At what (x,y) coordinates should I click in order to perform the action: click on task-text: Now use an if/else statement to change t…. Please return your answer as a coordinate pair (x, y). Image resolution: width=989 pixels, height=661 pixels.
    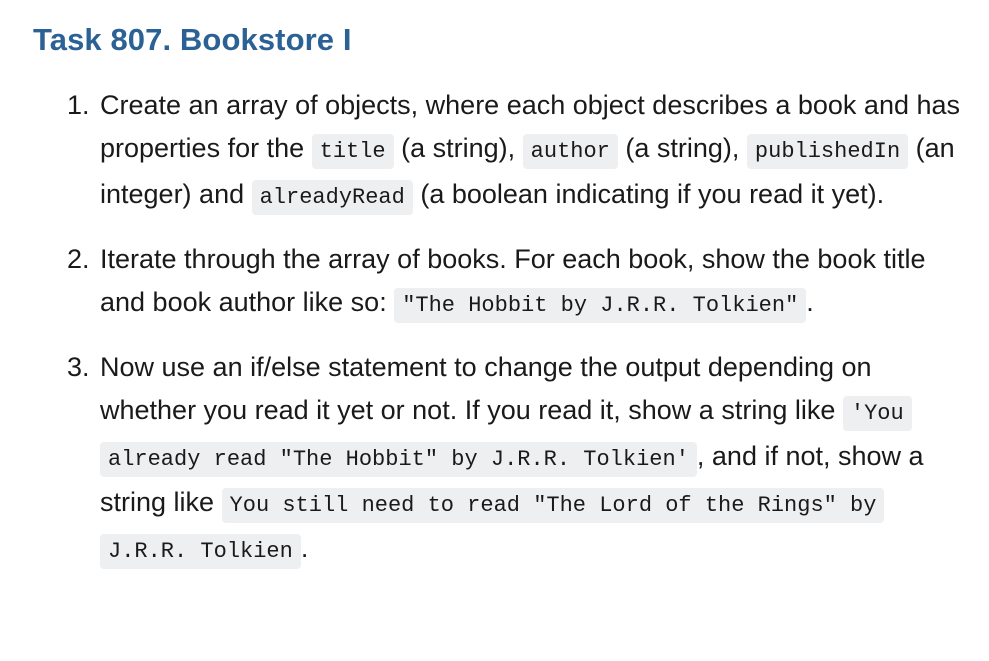
    Looking at the image, I should click on (486, 388).